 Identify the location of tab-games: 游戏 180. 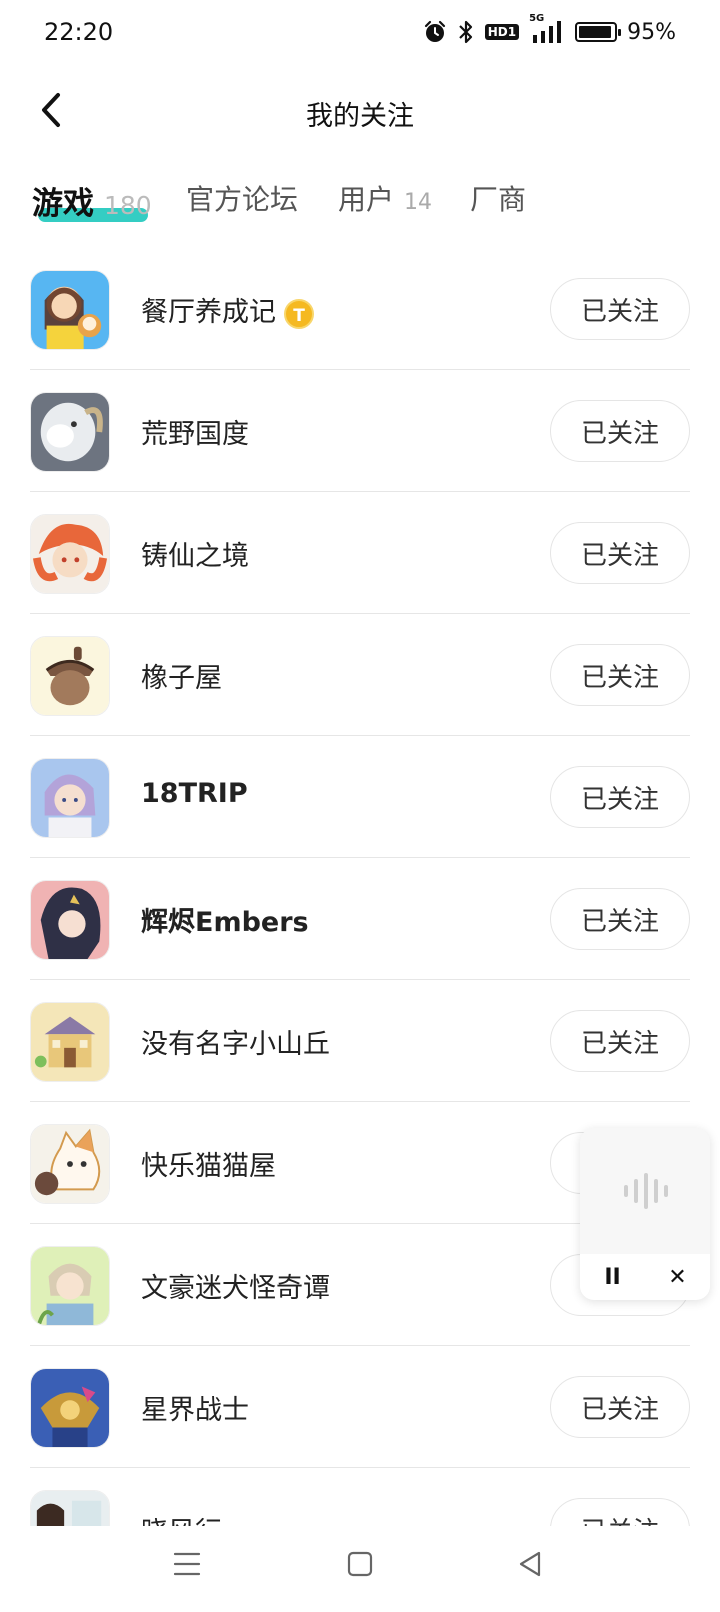
(92, 200).